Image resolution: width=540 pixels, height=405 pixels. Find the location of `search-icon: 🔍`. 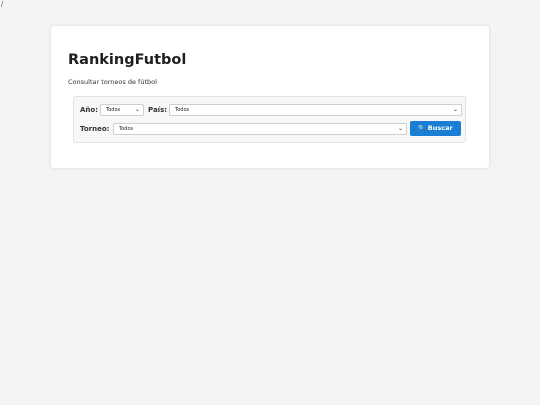

search-icon: 🔍 is located at coordinates (422, 128).